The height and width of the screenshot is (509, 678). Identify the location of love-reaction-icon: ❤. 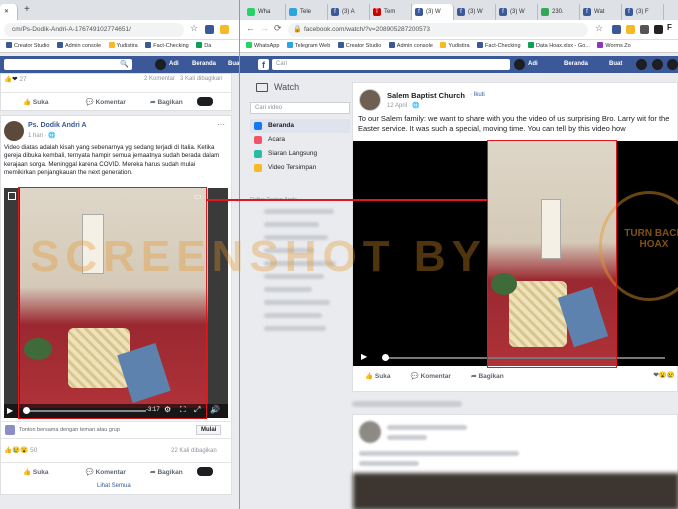
(15, 79).